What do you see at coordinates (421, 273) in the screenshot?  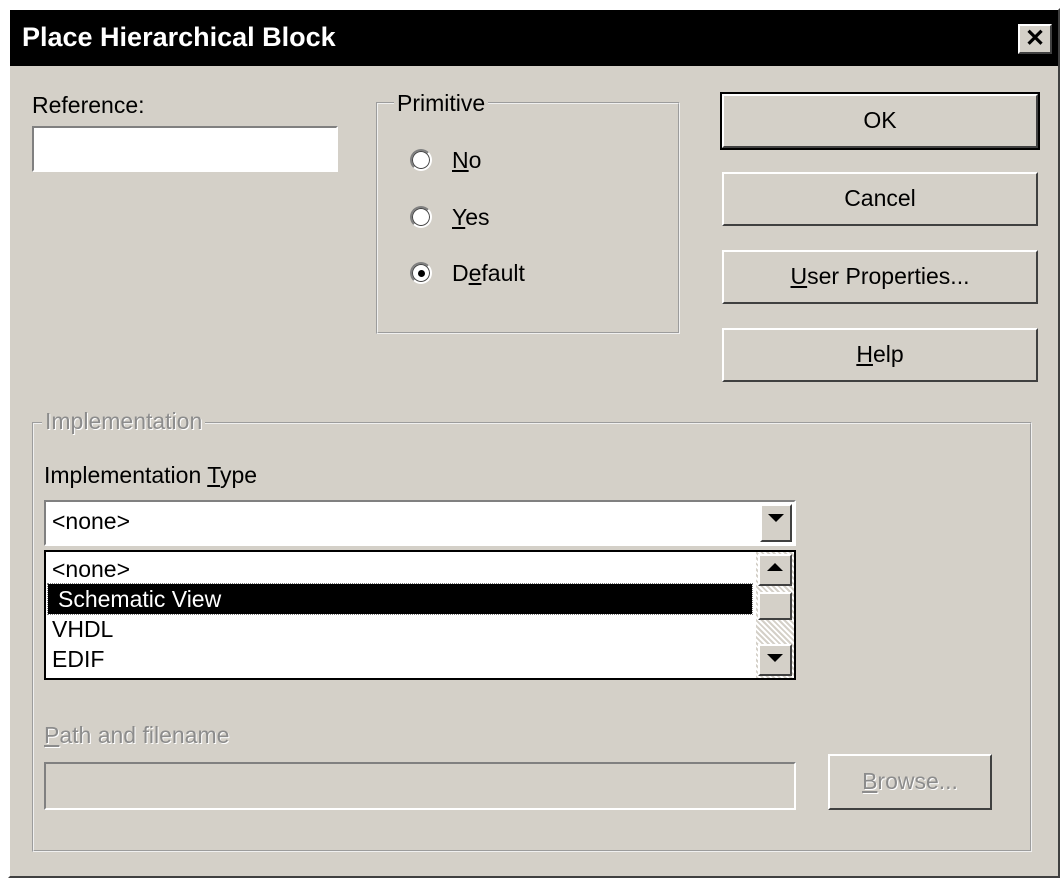 I see `radio-checked-icon` at bounding box center [421, 273].